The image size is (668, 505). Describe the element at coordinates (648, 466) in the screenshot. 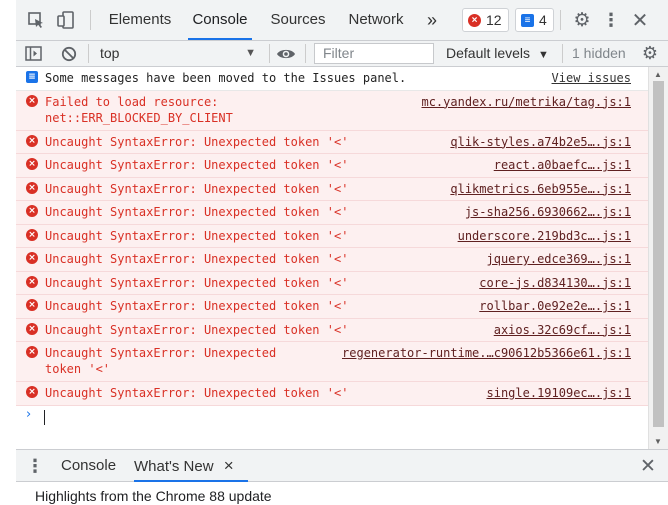

I see `close-drawer-icon: ✕` at that location.